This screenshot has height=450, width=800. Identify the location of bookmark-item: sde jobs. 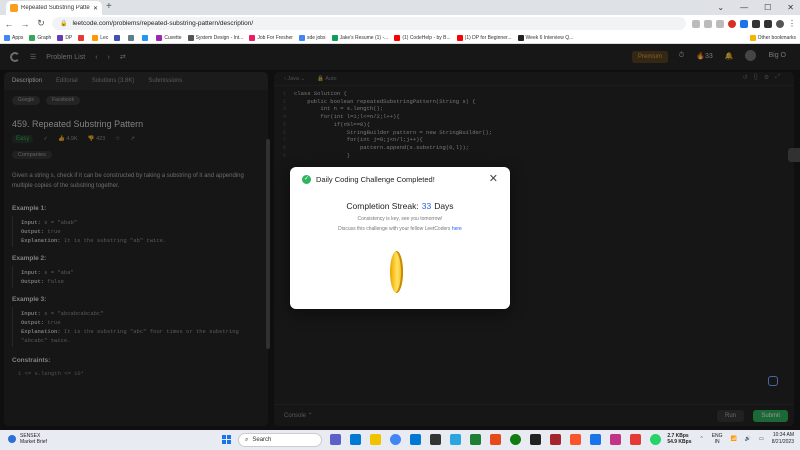
(312, 37).